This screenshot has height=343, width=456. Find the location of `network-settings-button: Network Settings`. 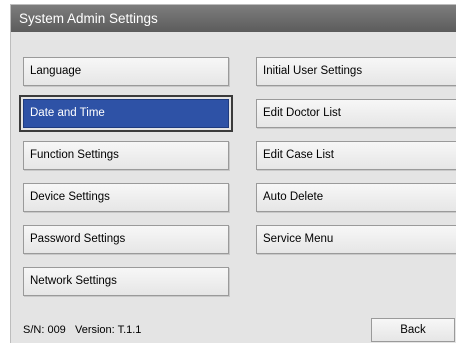

network-settings-button: Network Settings is located at coordinates (126, 281).